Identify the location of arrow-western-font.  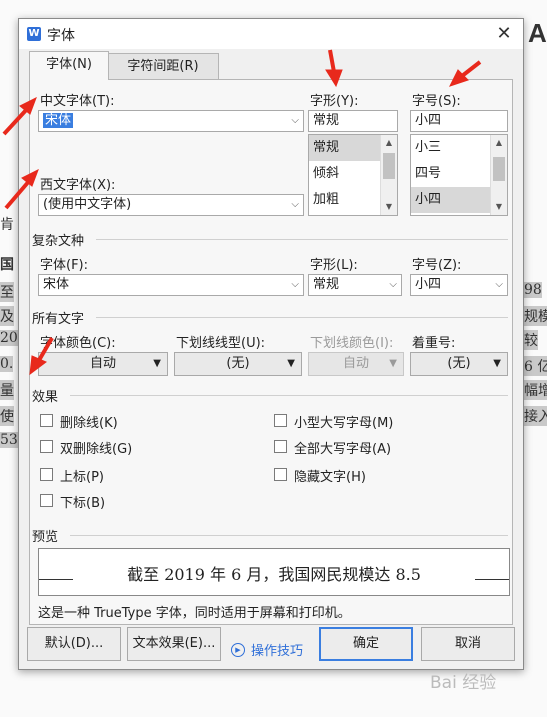
(18, 194).